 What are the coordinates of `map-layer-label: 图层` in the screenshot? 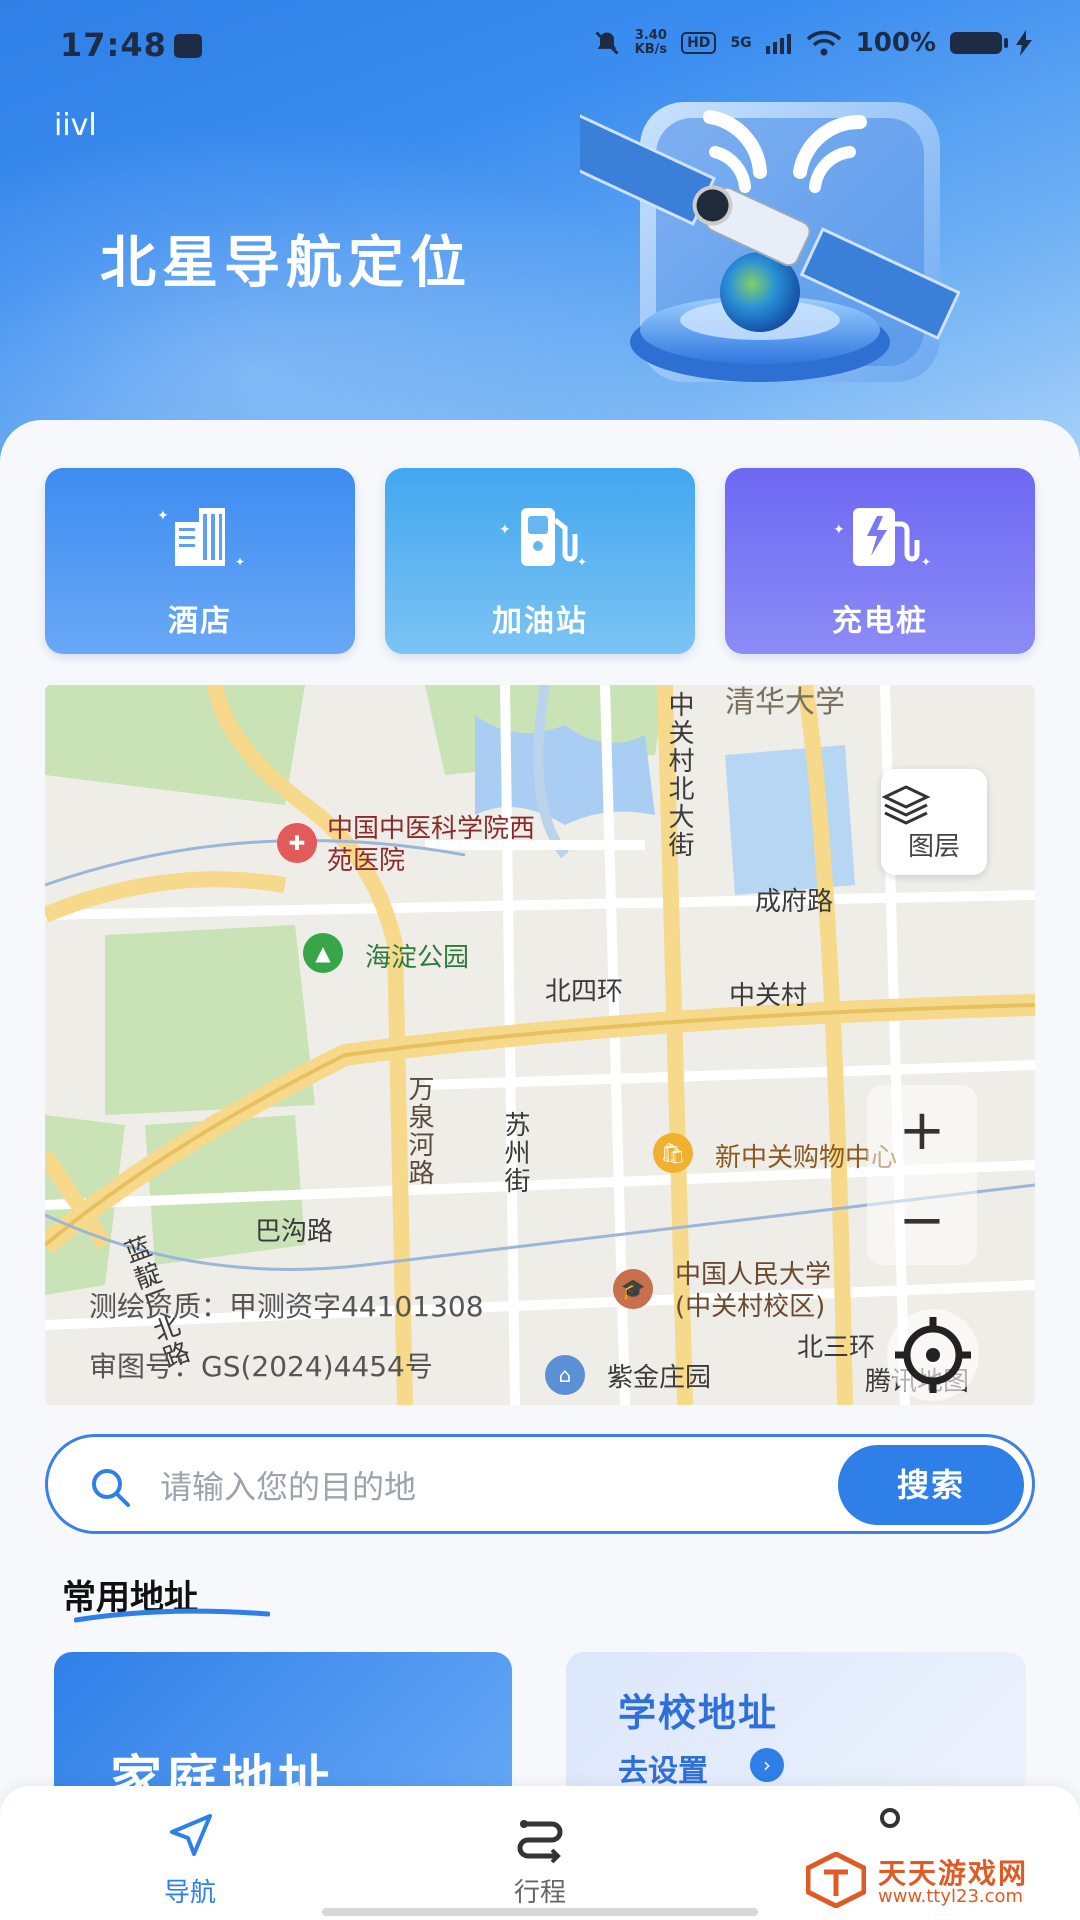 It's located at (933, 847).